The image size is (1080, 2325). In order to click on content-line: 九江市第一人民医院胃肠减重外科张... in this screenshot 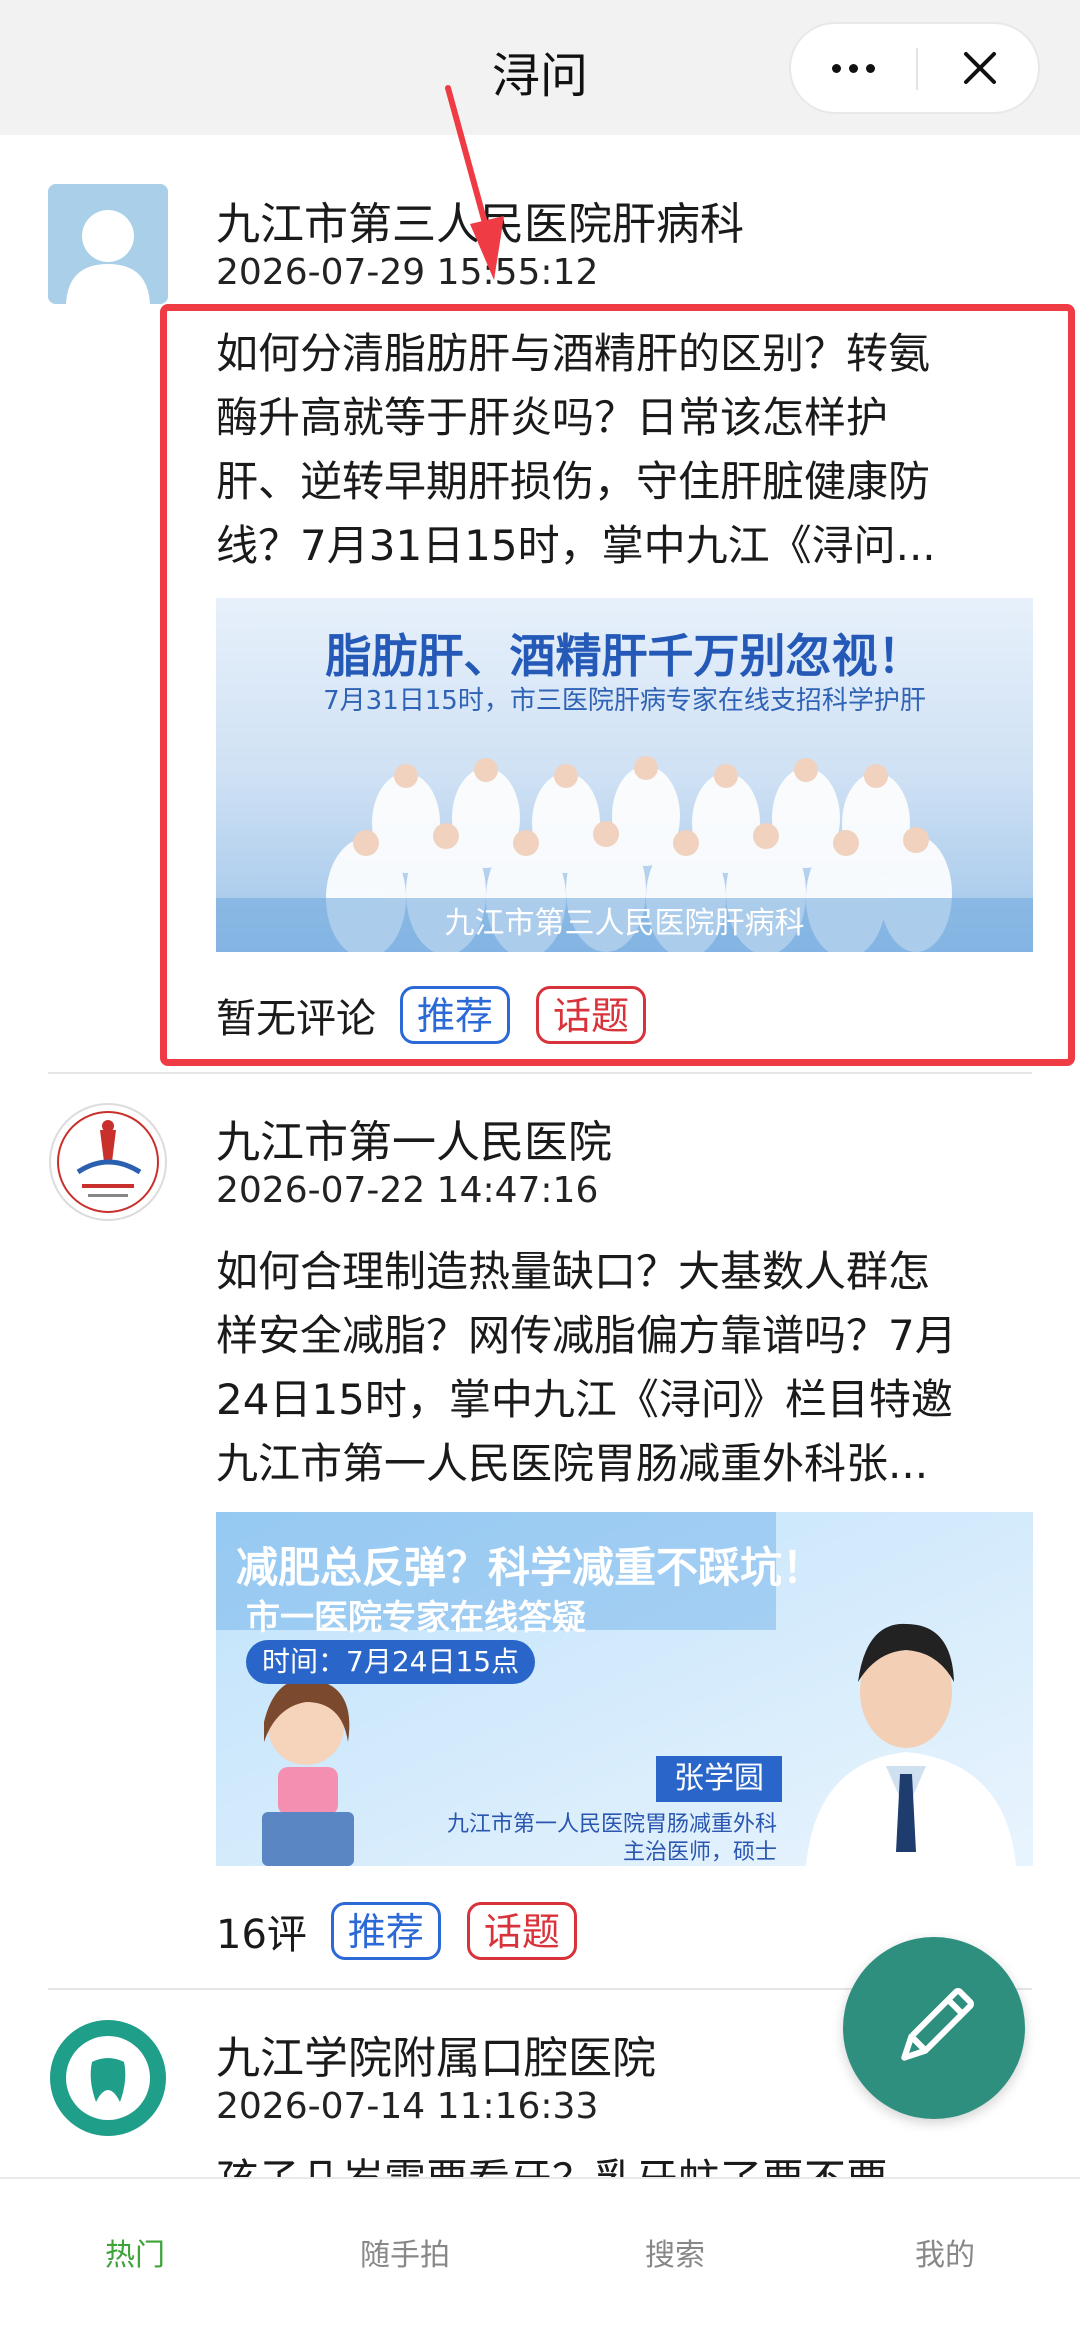, I will do `click(572, 1463)`.